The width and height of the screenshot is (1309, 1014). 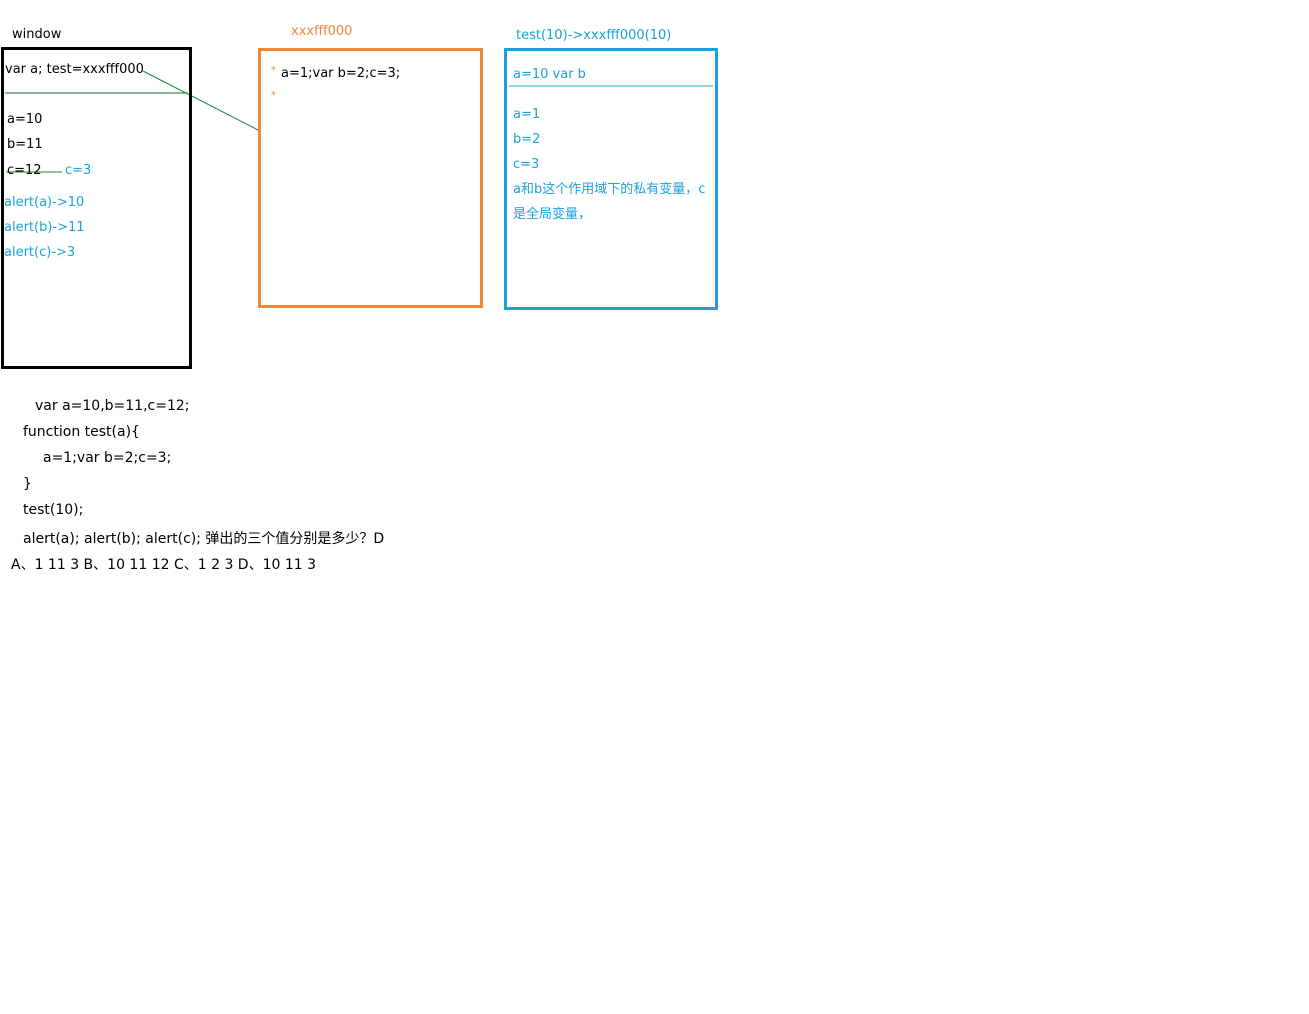 I want to click on heap-memory-box, so click(x=370, y=178).